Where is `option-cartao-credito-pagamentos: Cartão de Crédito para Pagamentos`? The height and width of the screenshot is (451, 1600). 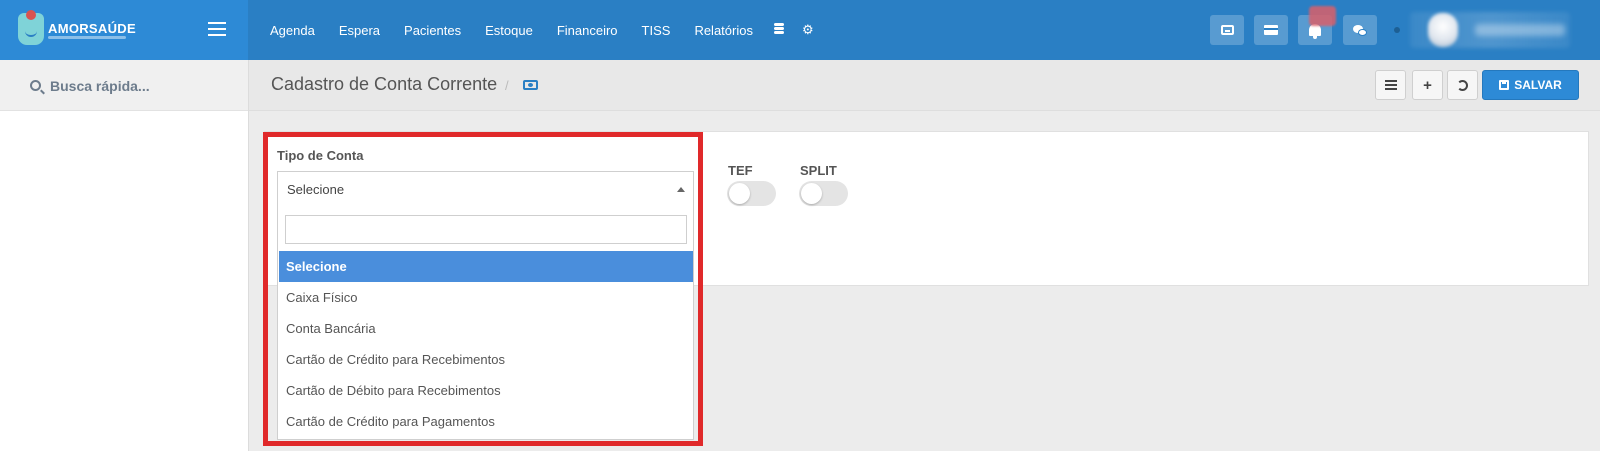 option-cartao-credito-pagamentos: Cartão de Crédito para Pagamentos is located at coordinates (486, 421).